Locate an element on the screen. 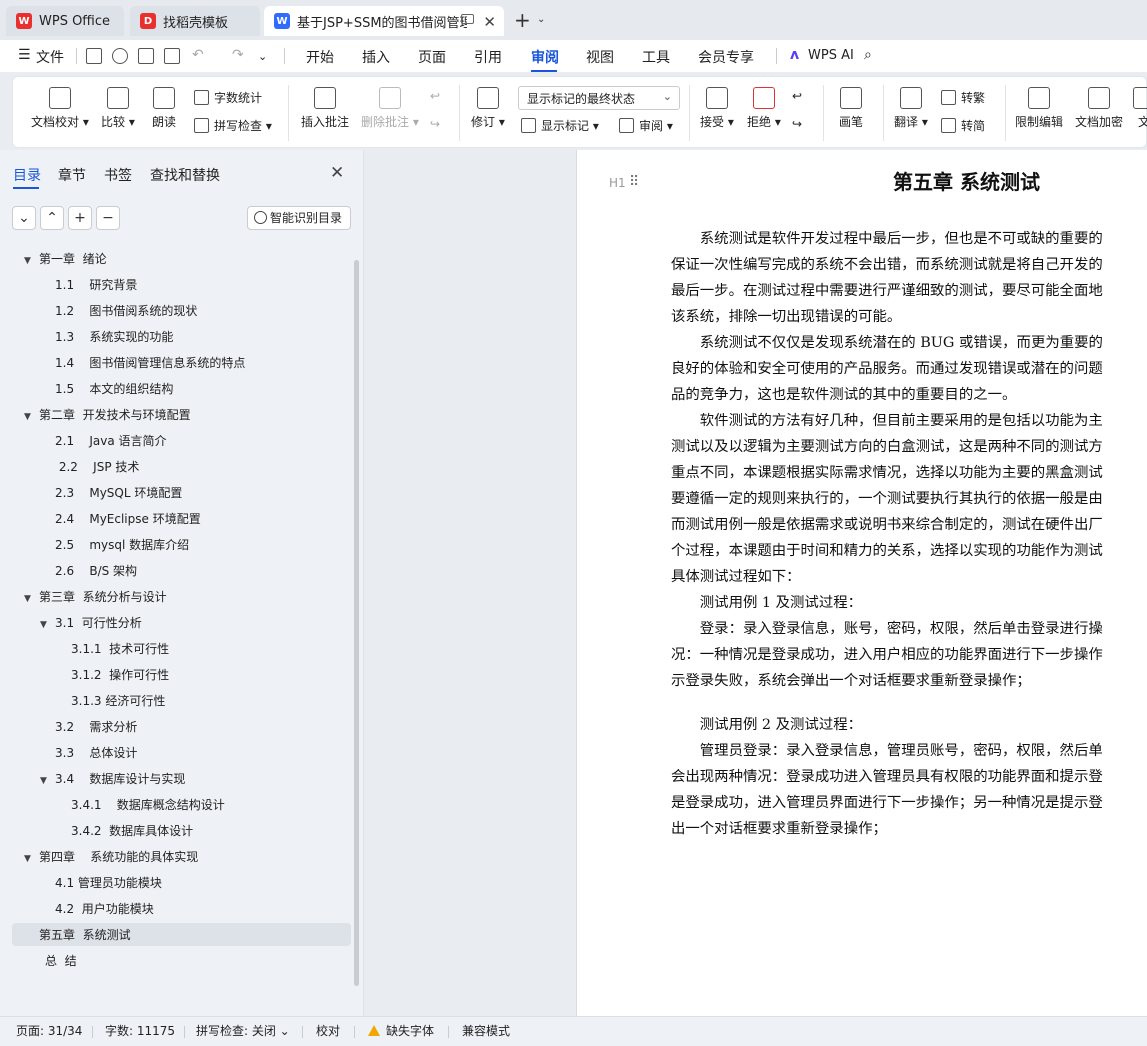 This screenshot has width=1147, height=1046. tab-wps-office: W WPS Office is located at coordinates (65, 21).